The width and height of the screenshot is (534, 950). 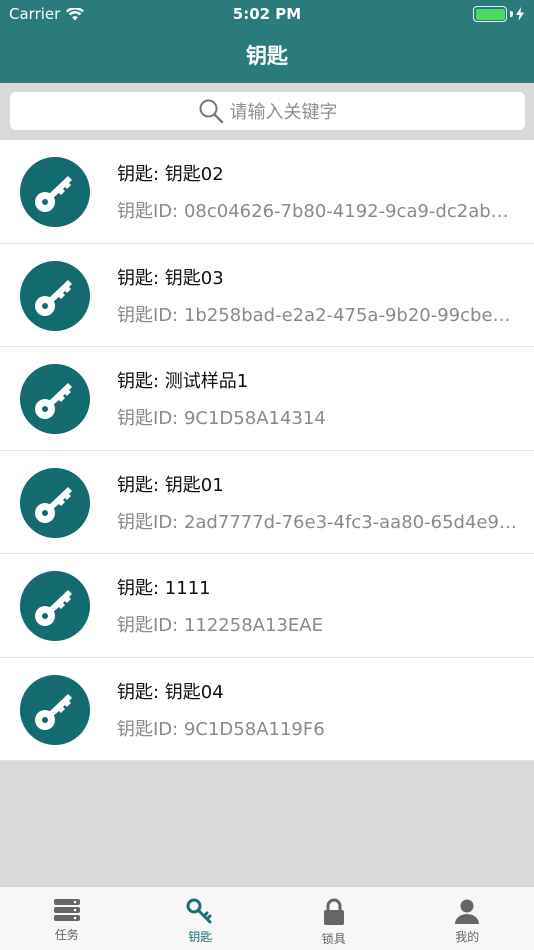 What do you see at coordinates (183, 381) in the screenshot?
I see `key-name: 钥匙: 测试样品1` at bounding box center [183, 381].